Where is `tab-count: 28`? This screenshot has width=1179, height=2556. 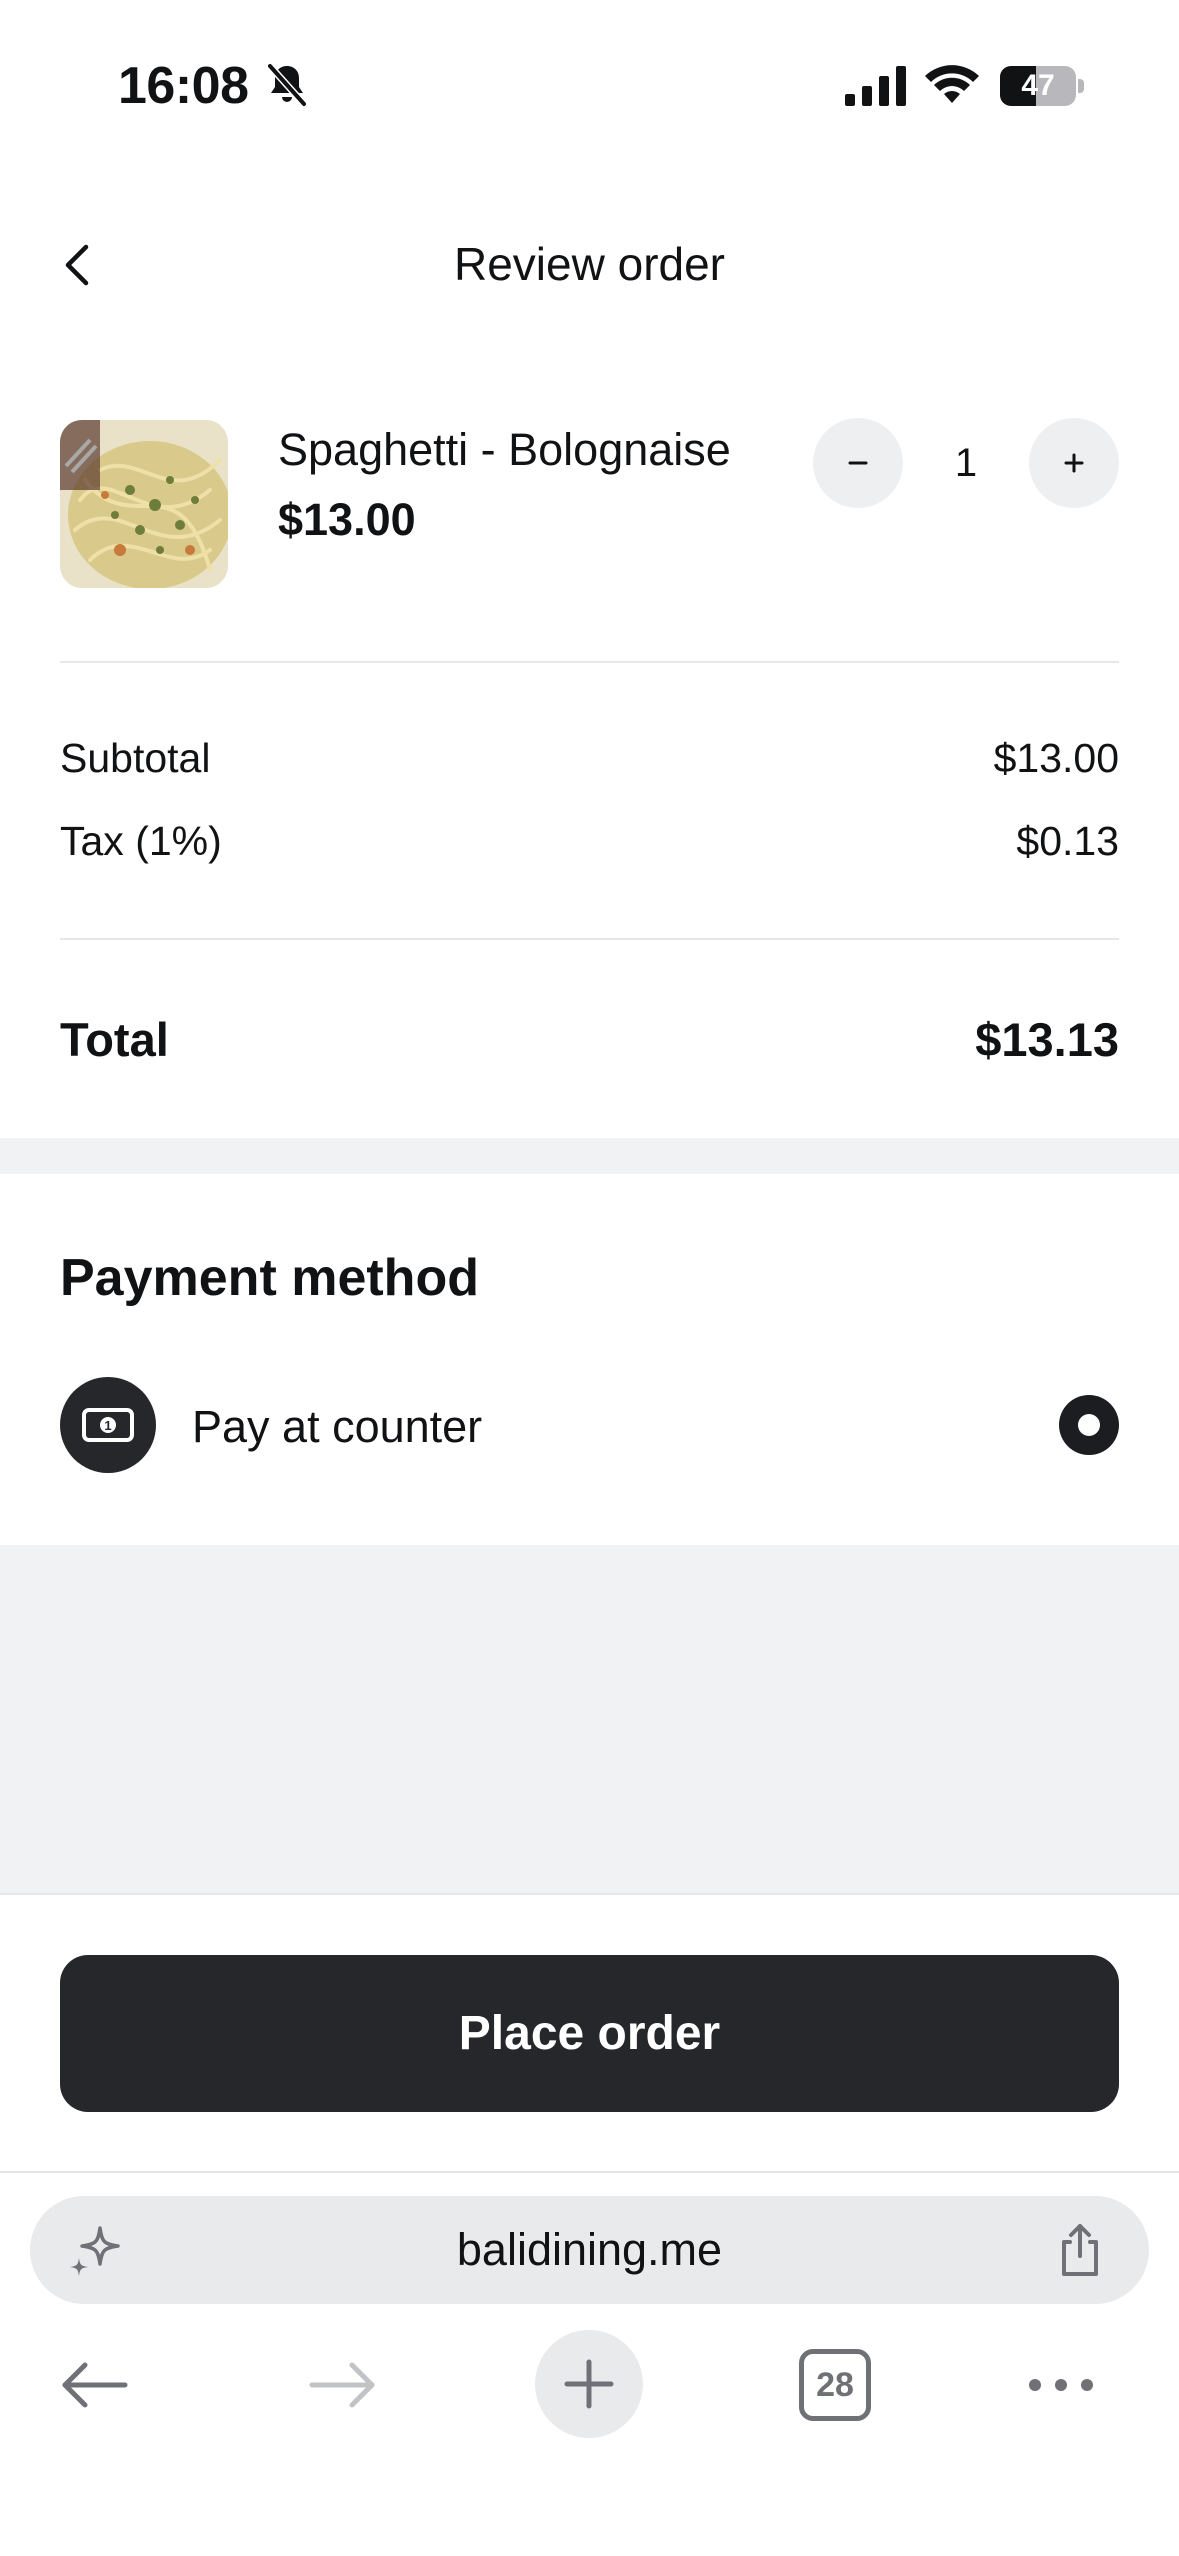
tab-count: 28 is located at coordinates (835, 2385).